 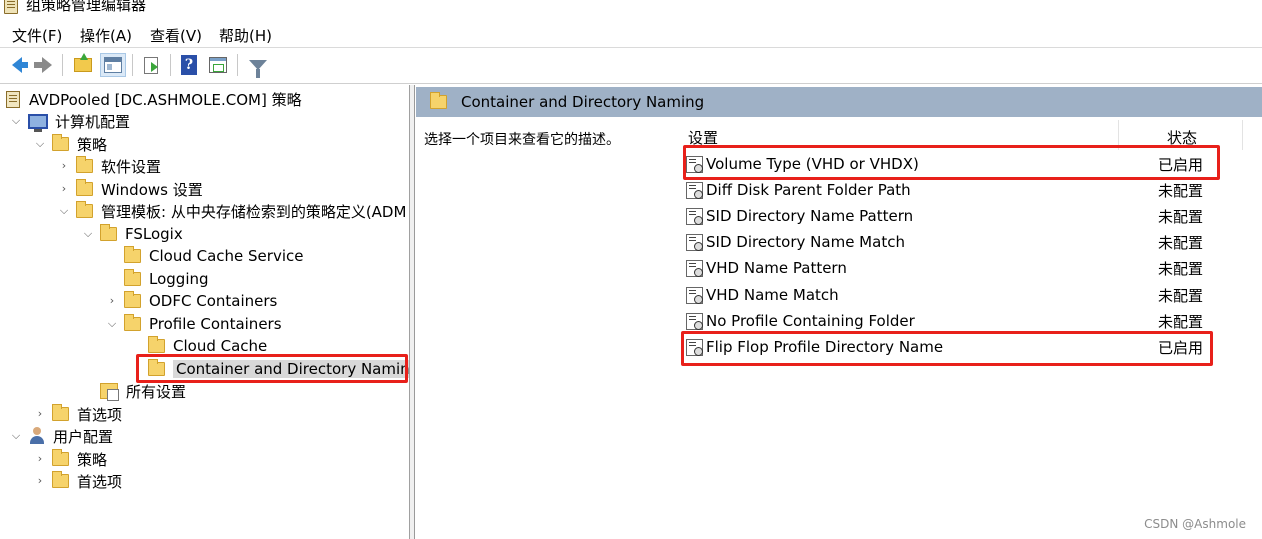 What do you see at coordinates (176, 35) in the screenshot?
I see `menu-view: 查看(V)` at bounding box center [176, 35].